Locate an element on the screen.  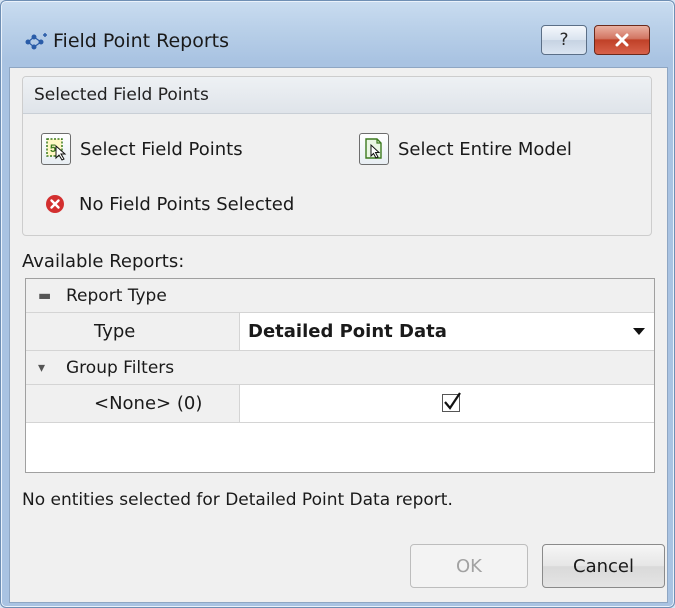
property-row-none: <None> (0) is located at coordinates (340, 404).